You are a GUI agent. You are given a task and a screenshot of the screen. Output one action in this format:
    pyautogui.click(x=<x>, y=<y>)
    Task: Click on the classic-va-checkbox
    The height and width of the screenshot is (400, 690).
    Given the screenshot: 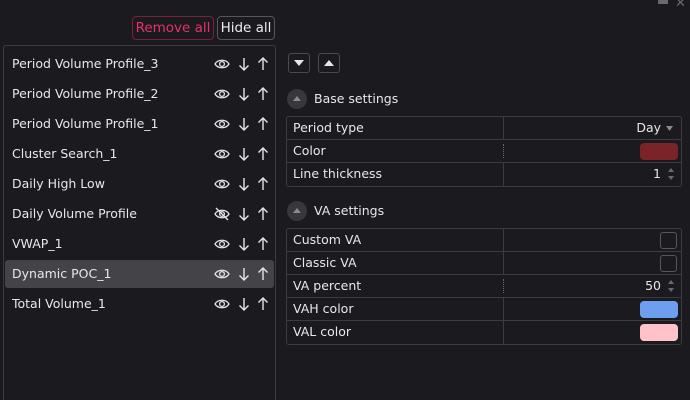 What is the action you would take?
    pyautogui.click(x=668, y=263)
    